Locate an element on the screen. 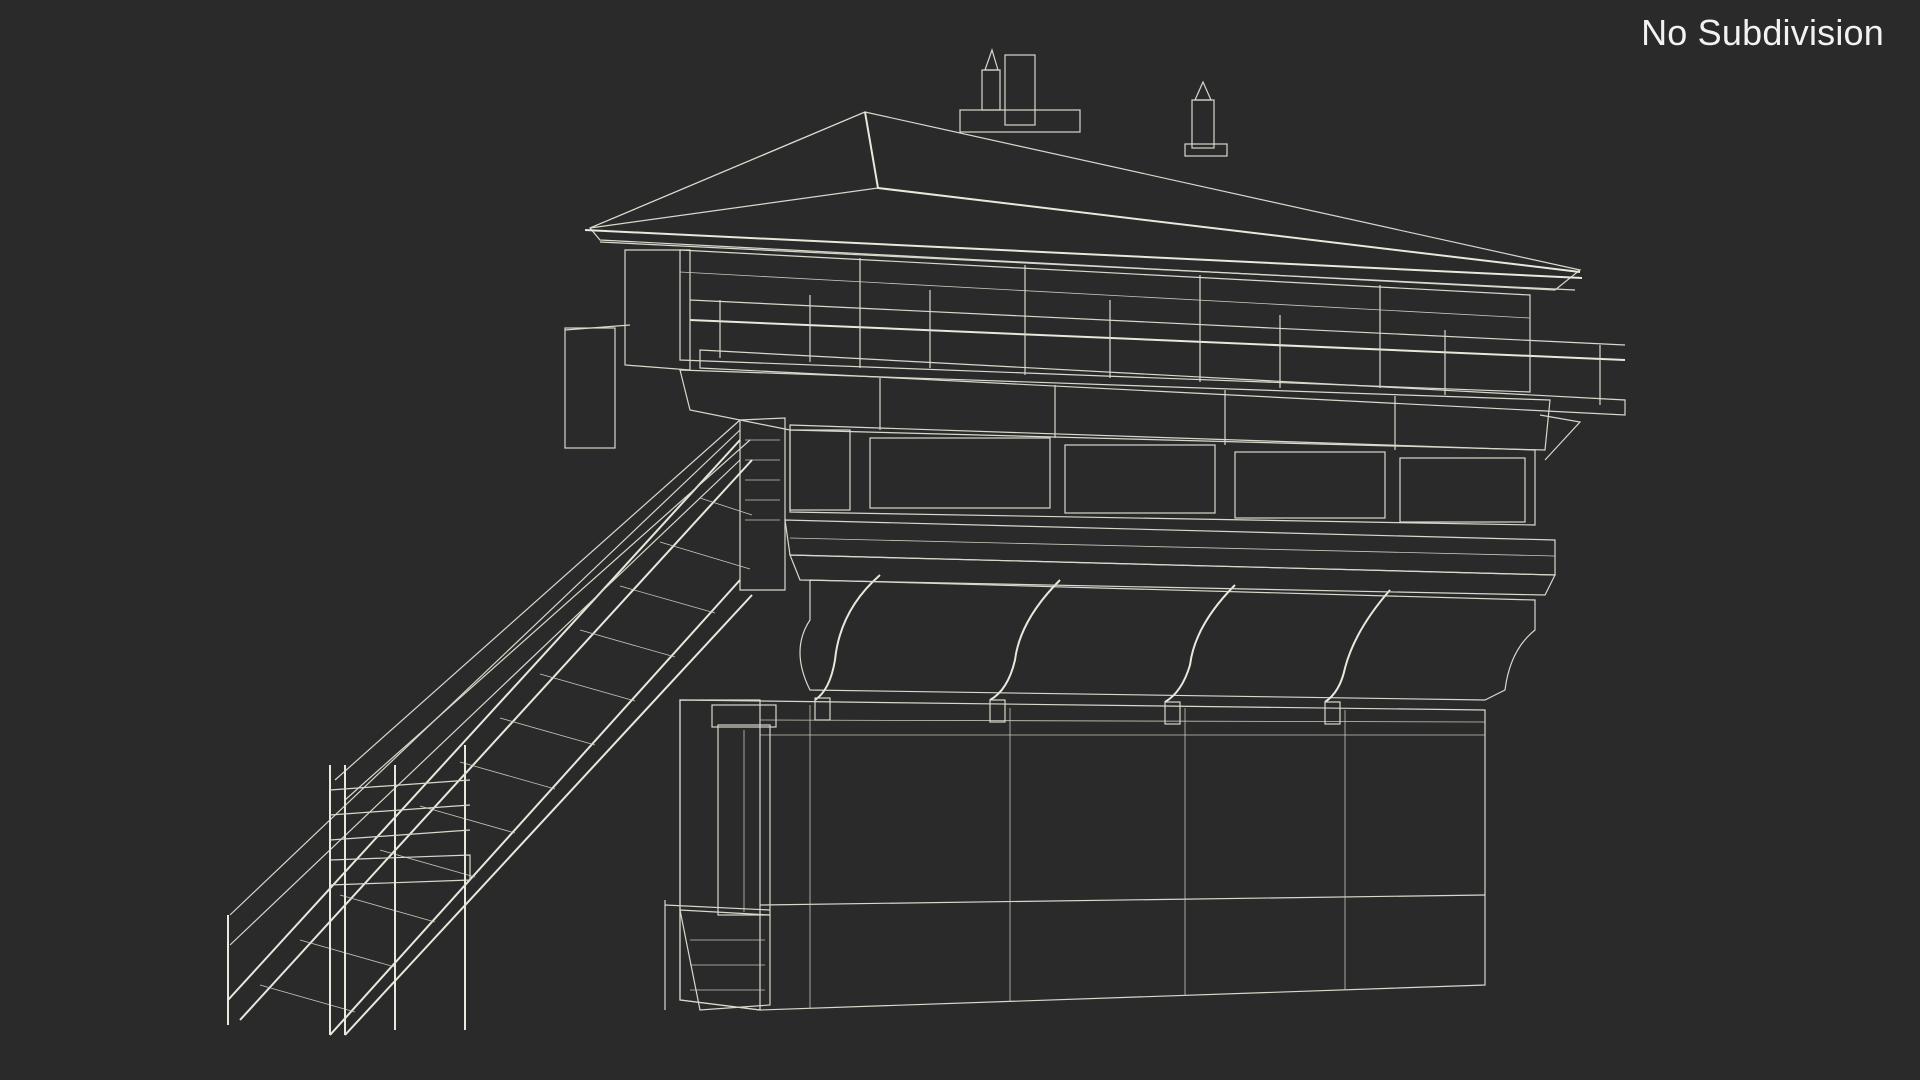 This screenshot has width=1920, height=1080. upper-landing is located at coordinates (675, 457).